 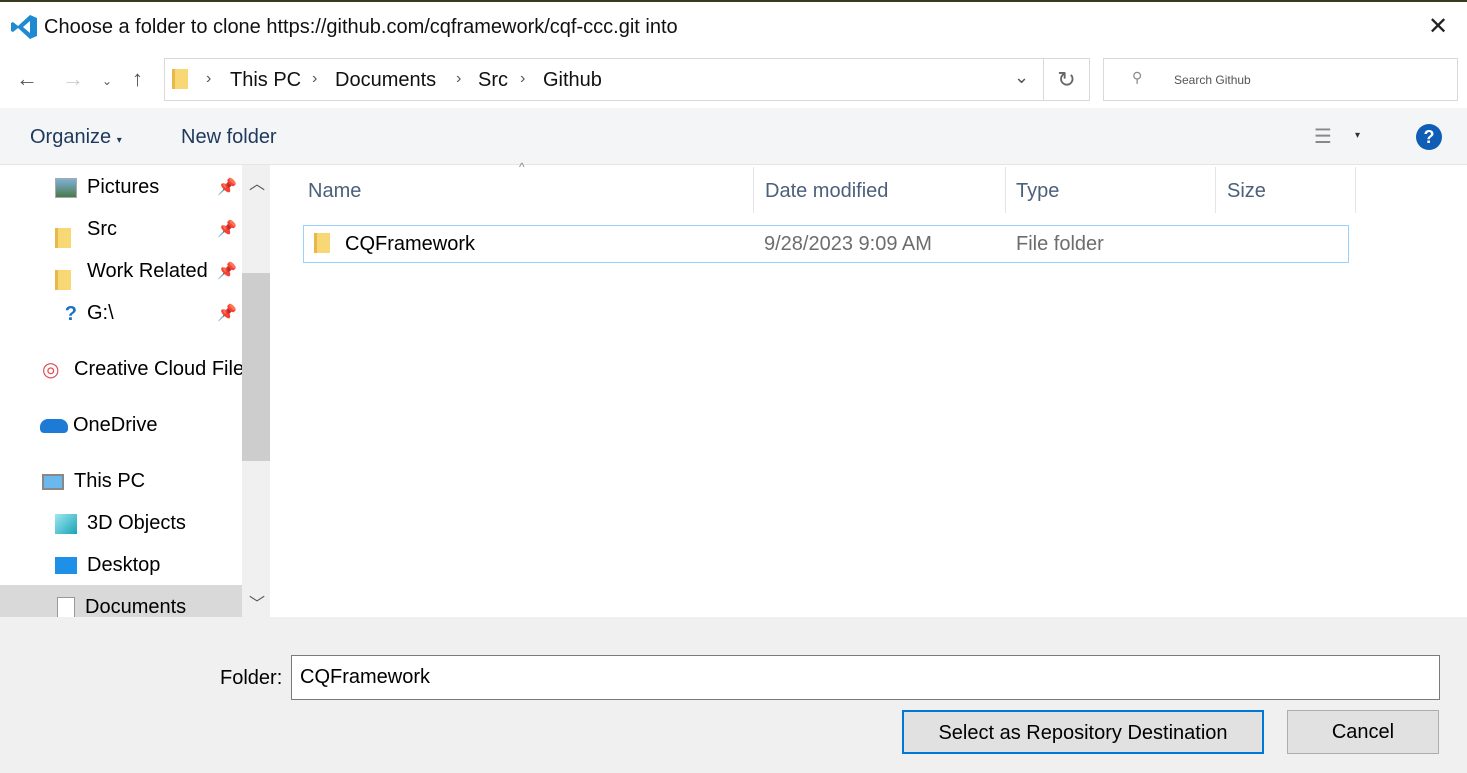 I want to click on 3d-objects-icon, so click(x=66, y=523).